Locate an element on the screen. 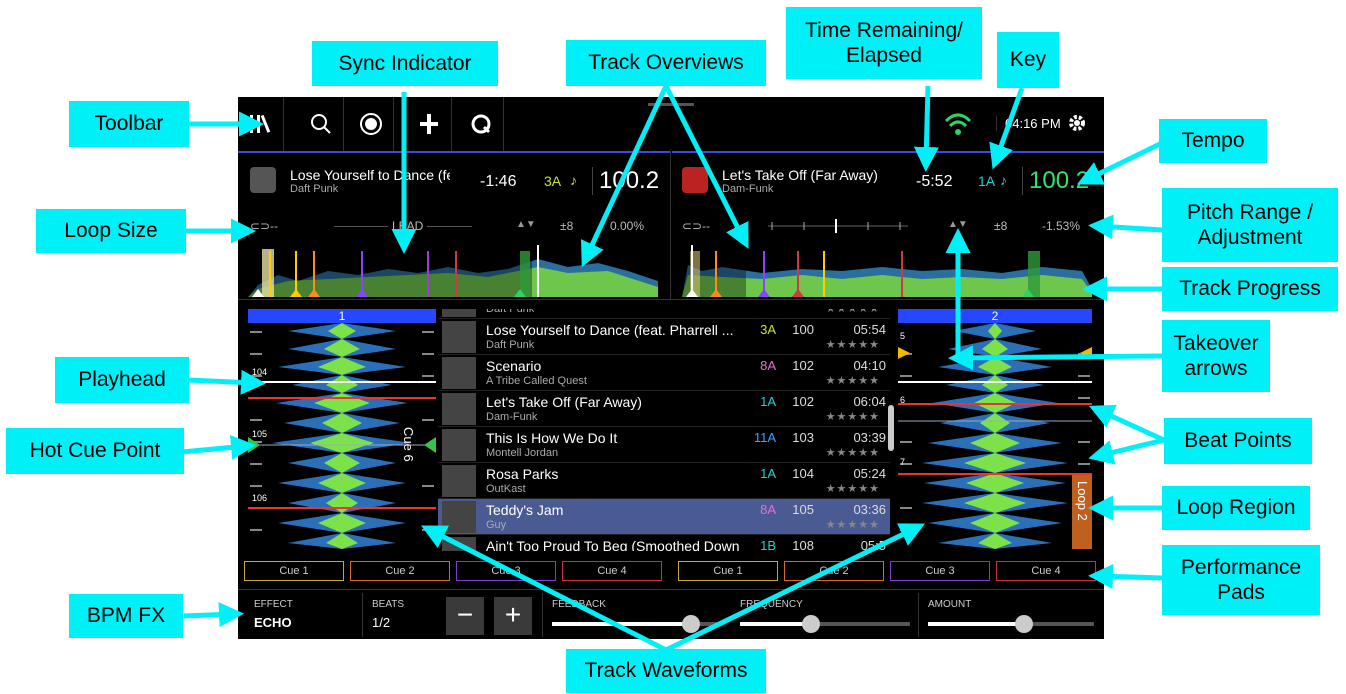 The height and width of the screenshot is (694, 1346). library-row: Daft Punk ★★★★★ is located at coordinates (664, 314).